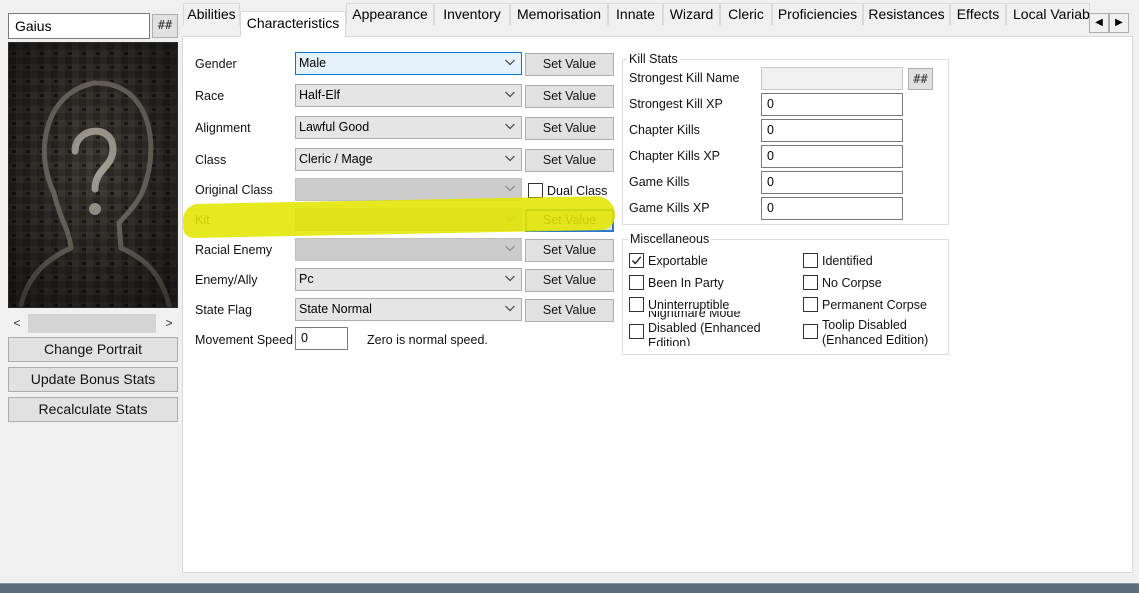 The image size is (1139, 593). Describe the element at coordinates (427, 340) in the screenshot. I see `movement-speed-note: Zero is normal speed.` at that location.